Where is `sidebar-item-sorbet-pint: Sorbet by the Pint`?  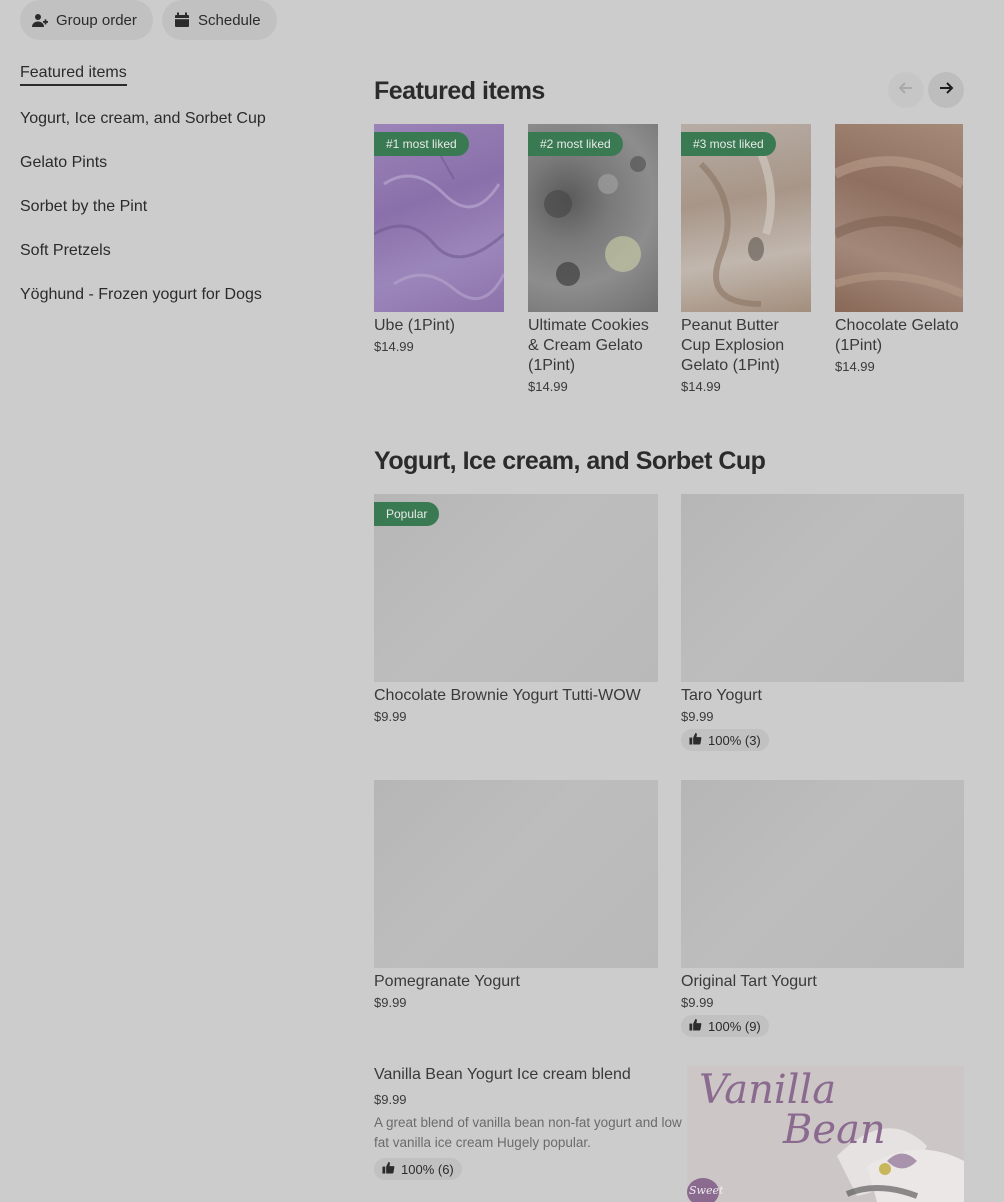 sidebar-item-sorbet-pint: Sorbet by the Pint is located at coordinates (83, 207).